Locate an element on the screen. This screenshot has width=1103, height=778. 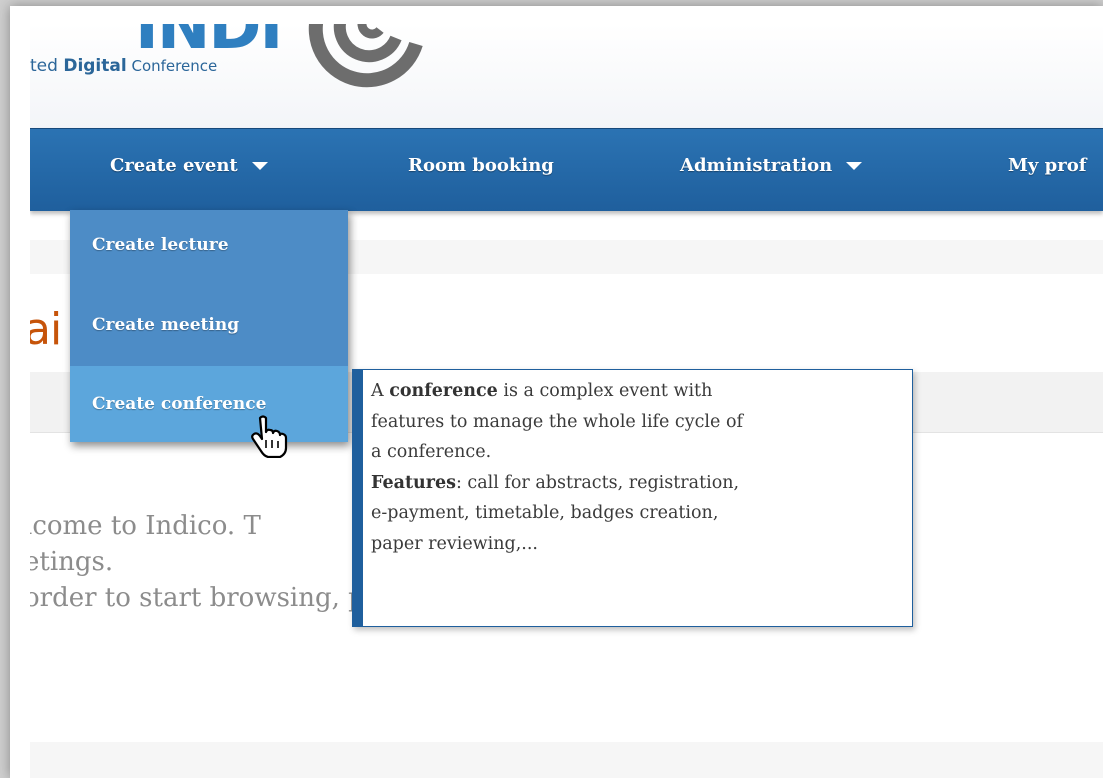
menu-item-create-meeting: Create meeting is located at coordinates (209, 325).